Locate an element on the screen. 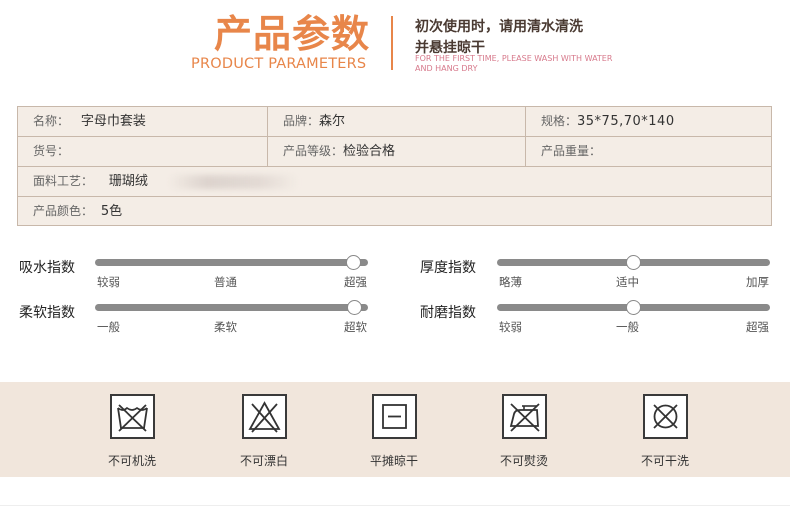  tick-label: 适中 is located at coordinates (627, 282).